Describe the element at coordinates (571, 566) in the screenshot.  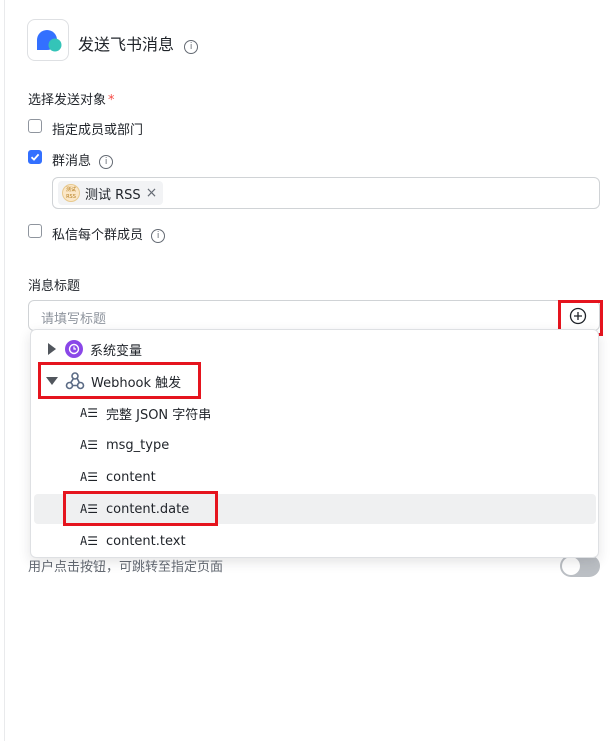
I see `toggle-knob` at that location.